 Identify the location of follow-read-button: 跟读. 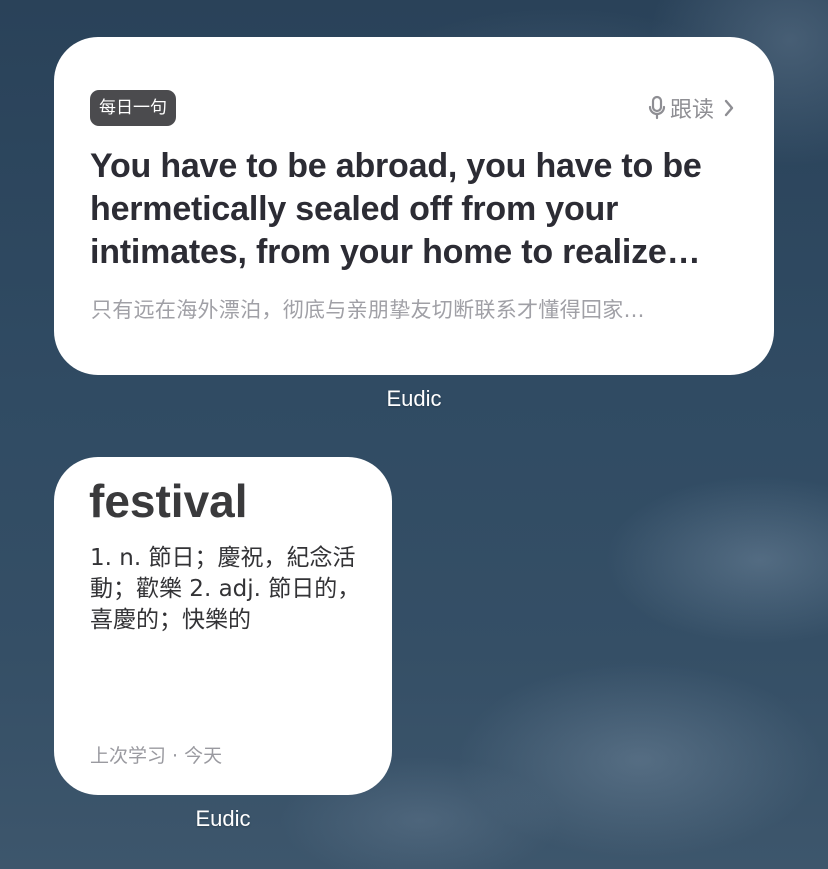
(691, 108).